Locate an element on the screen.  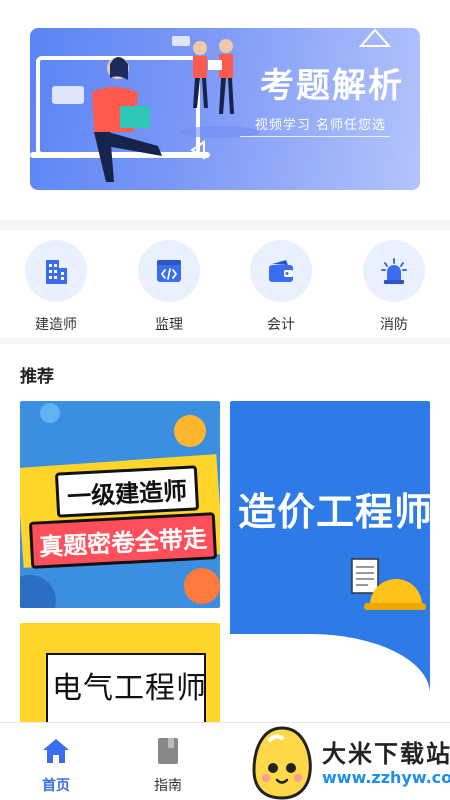
card-title: 一级建造师 is located at coordinates (127, 491).